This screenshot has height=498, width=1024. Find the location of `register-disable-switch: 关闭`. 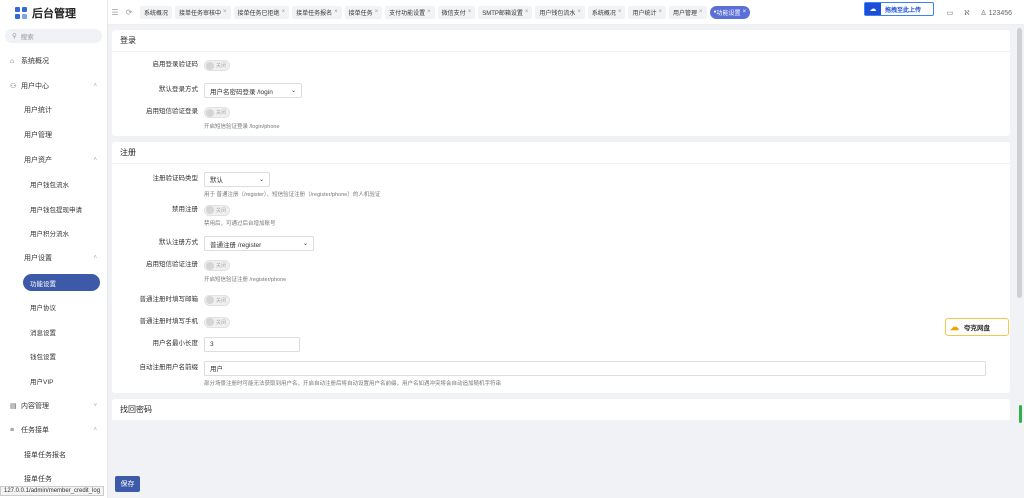

register-disable-switch: 关闭 is located at coordinates (217, 210).